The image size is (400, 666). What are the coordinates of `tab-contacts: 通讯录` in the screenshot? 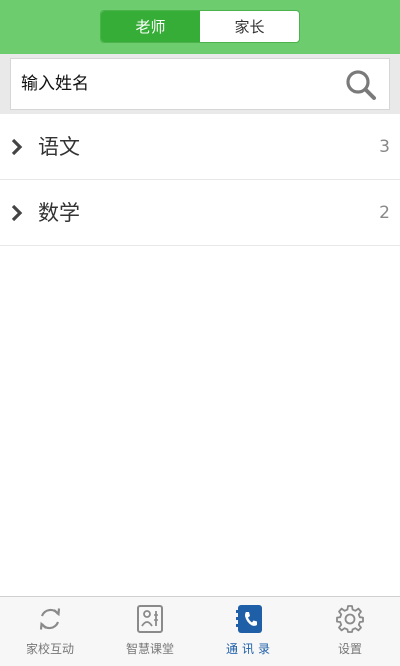 It's located at (250, 631).